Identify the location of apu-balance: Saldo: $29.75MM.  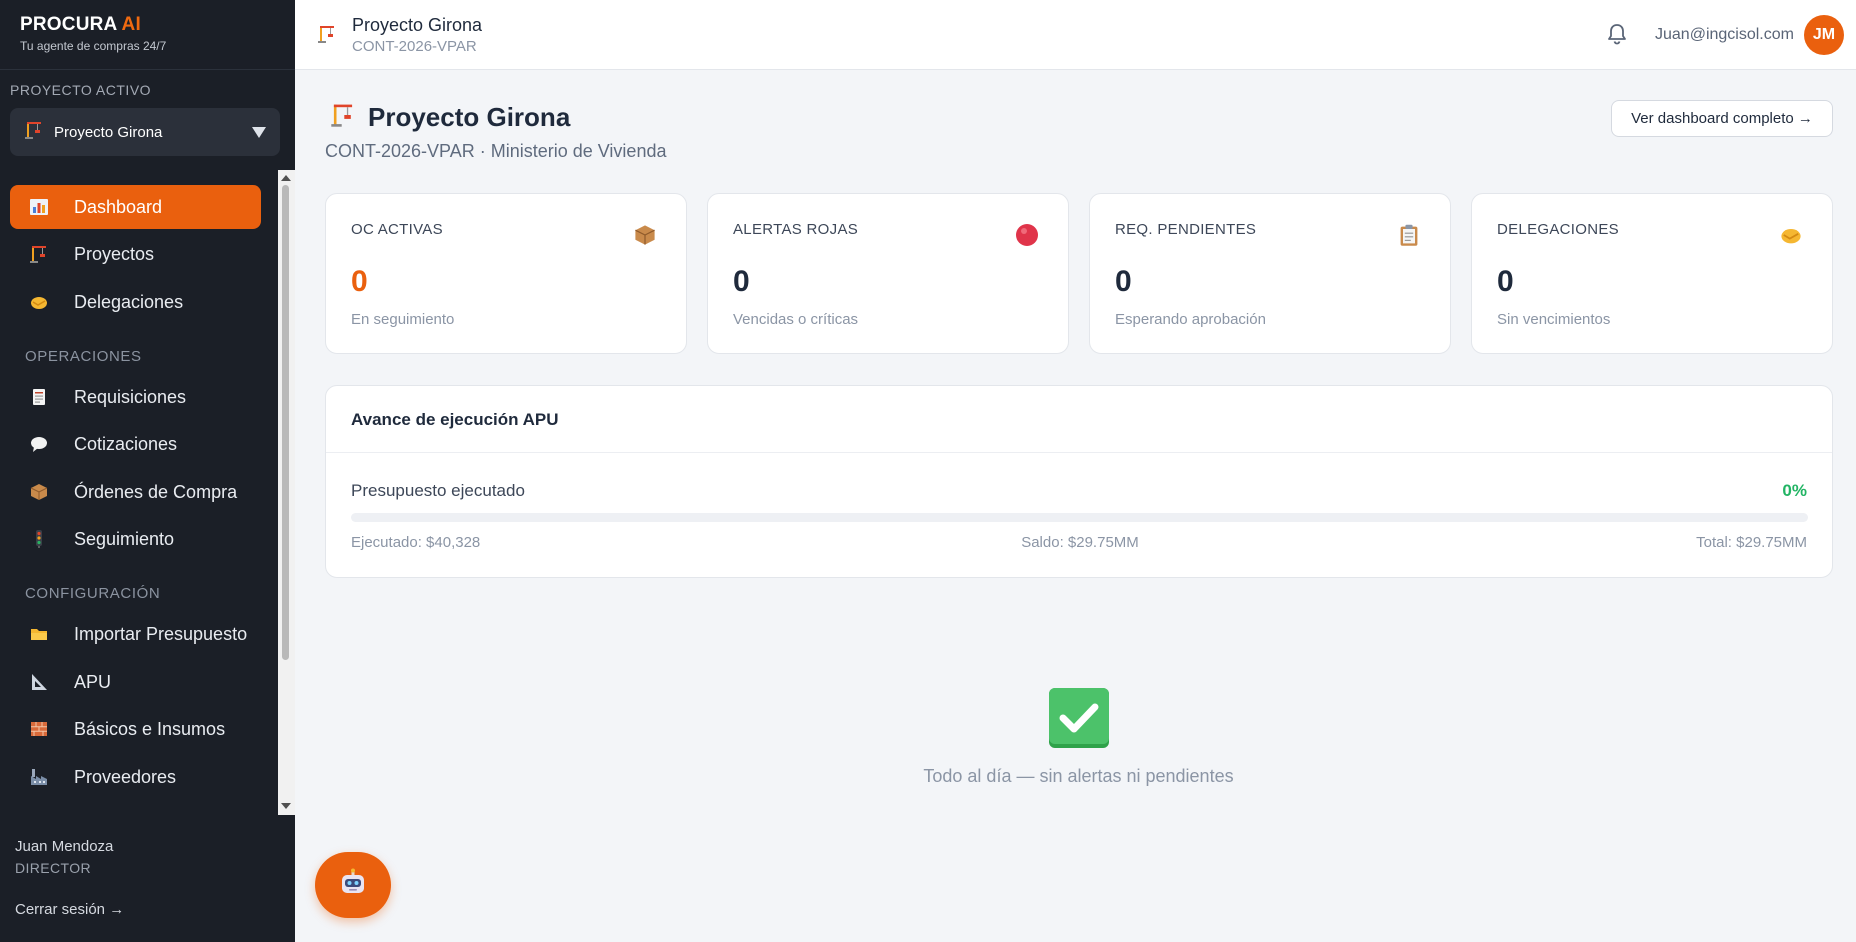
(1080, 542).